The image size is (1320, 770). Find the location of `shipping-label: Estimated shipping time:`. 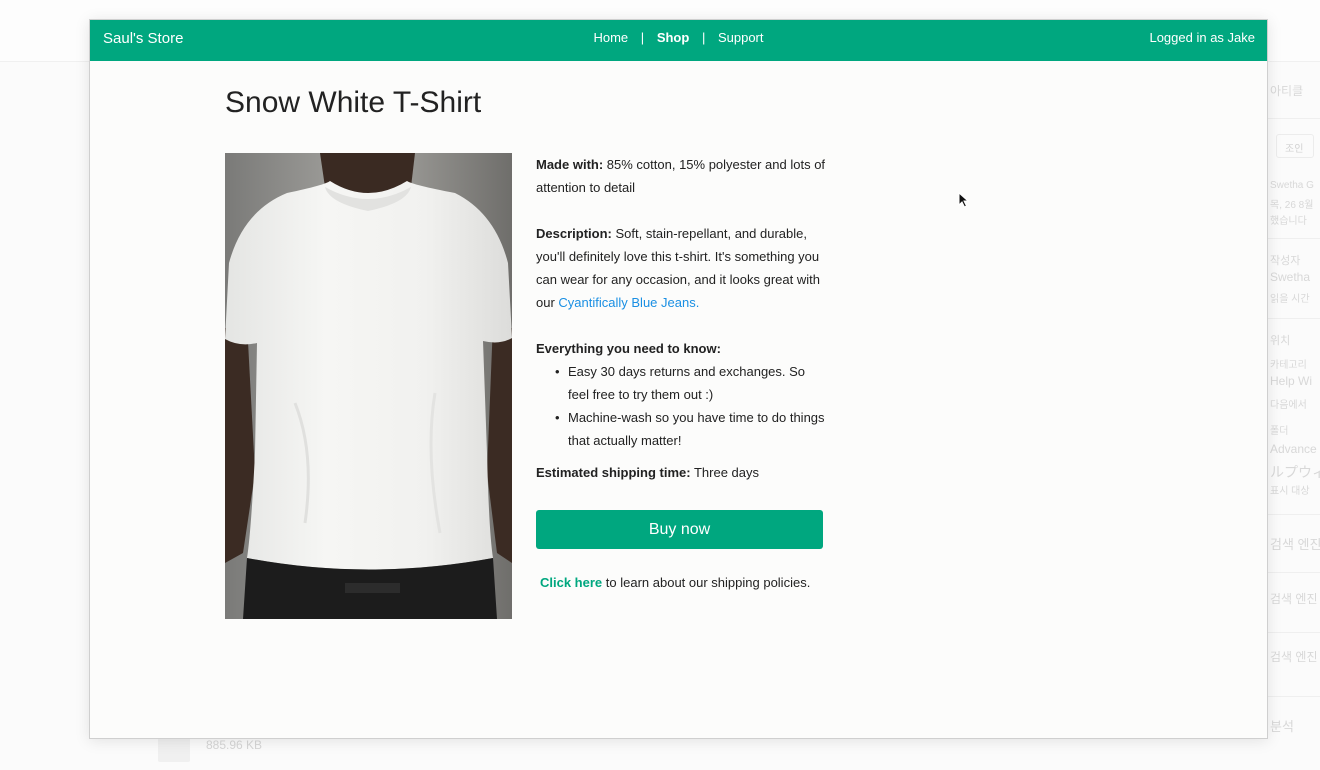

shipping-label: Estimated shipping time: is located at coordinates (613, 472).